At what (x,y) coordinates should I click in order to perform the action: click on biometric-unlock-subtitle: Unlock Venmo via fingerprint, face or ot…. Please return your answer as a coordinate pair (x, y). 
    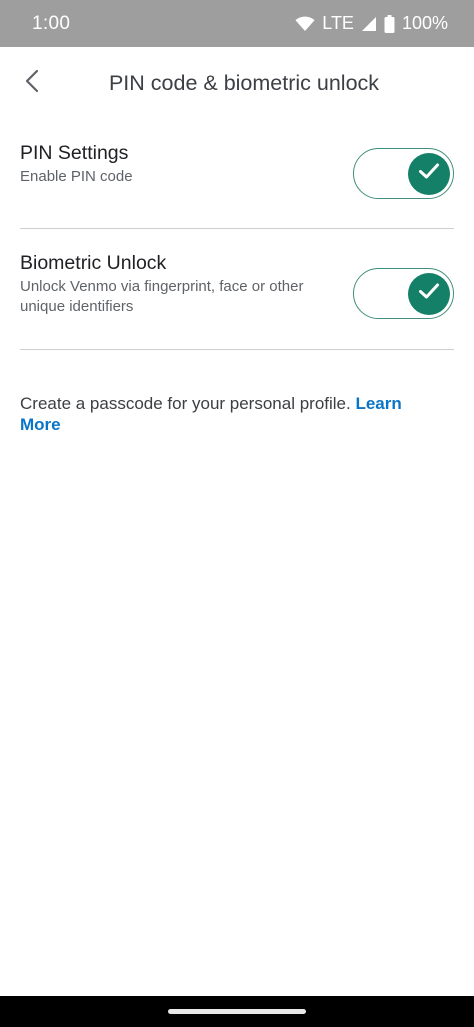
    Looking at the image, I should click on (162, 296).